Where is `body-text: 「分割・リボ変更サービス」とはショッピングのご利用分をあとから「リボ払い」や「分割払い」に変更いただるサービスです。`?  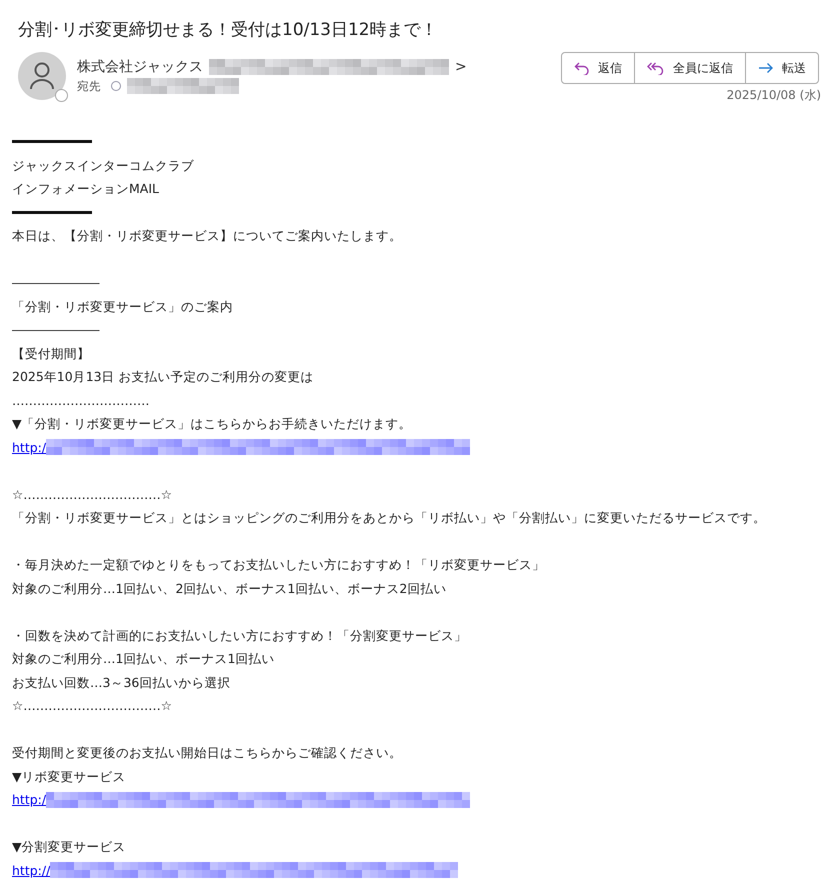
body-text: 「分割・リボ変更サービス」とはショッピングのご利用分をあとから「リボ払い」や「分割払い」に変更いただるサービスです。 is located at coordinates (389, 518).